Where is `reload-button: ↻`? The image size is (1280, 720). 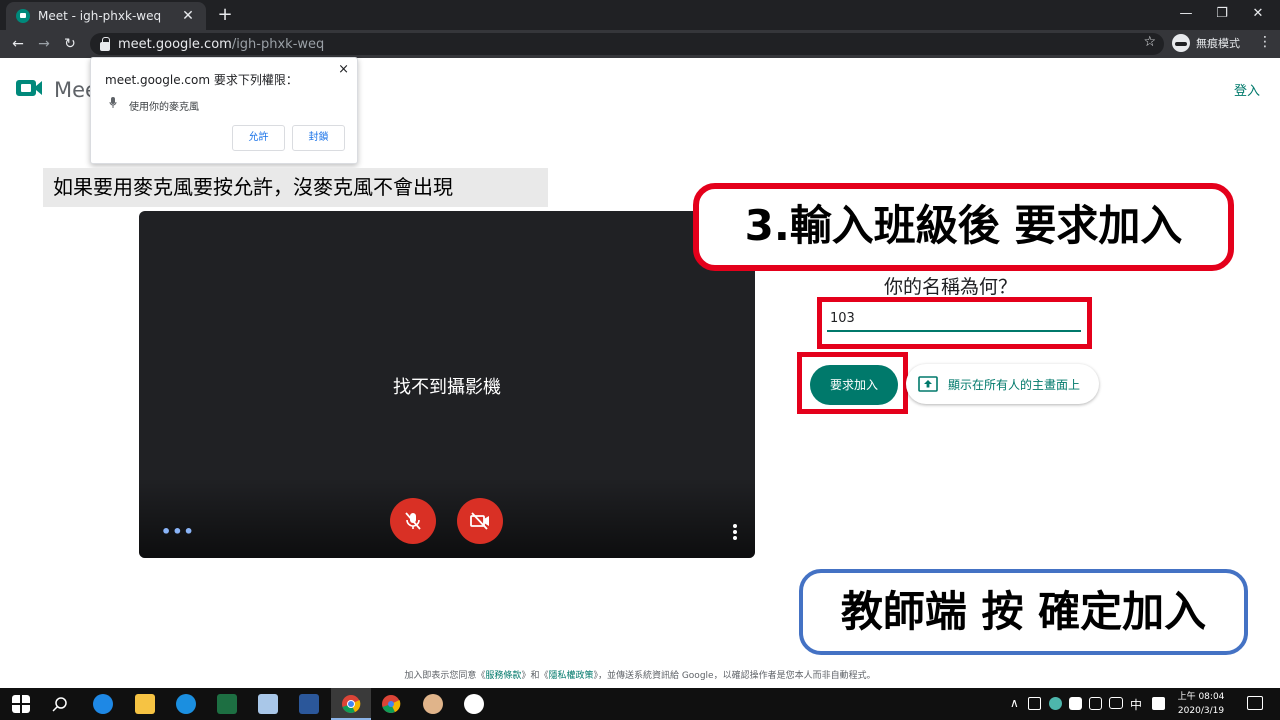 reload-button: ↻ is located at coordinates (70, 44).